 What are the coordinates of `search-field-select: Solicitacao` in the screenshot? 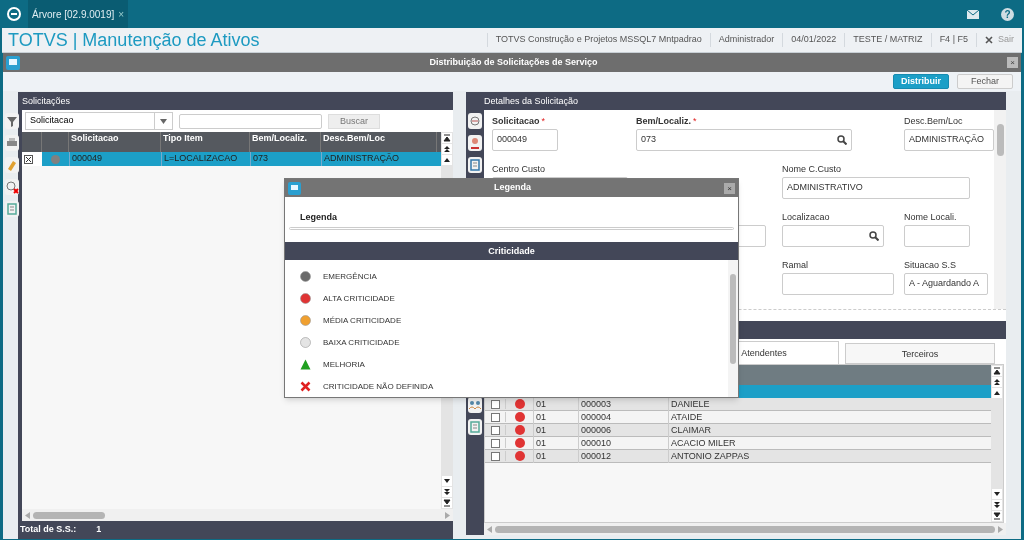 It's located at (99, 121).